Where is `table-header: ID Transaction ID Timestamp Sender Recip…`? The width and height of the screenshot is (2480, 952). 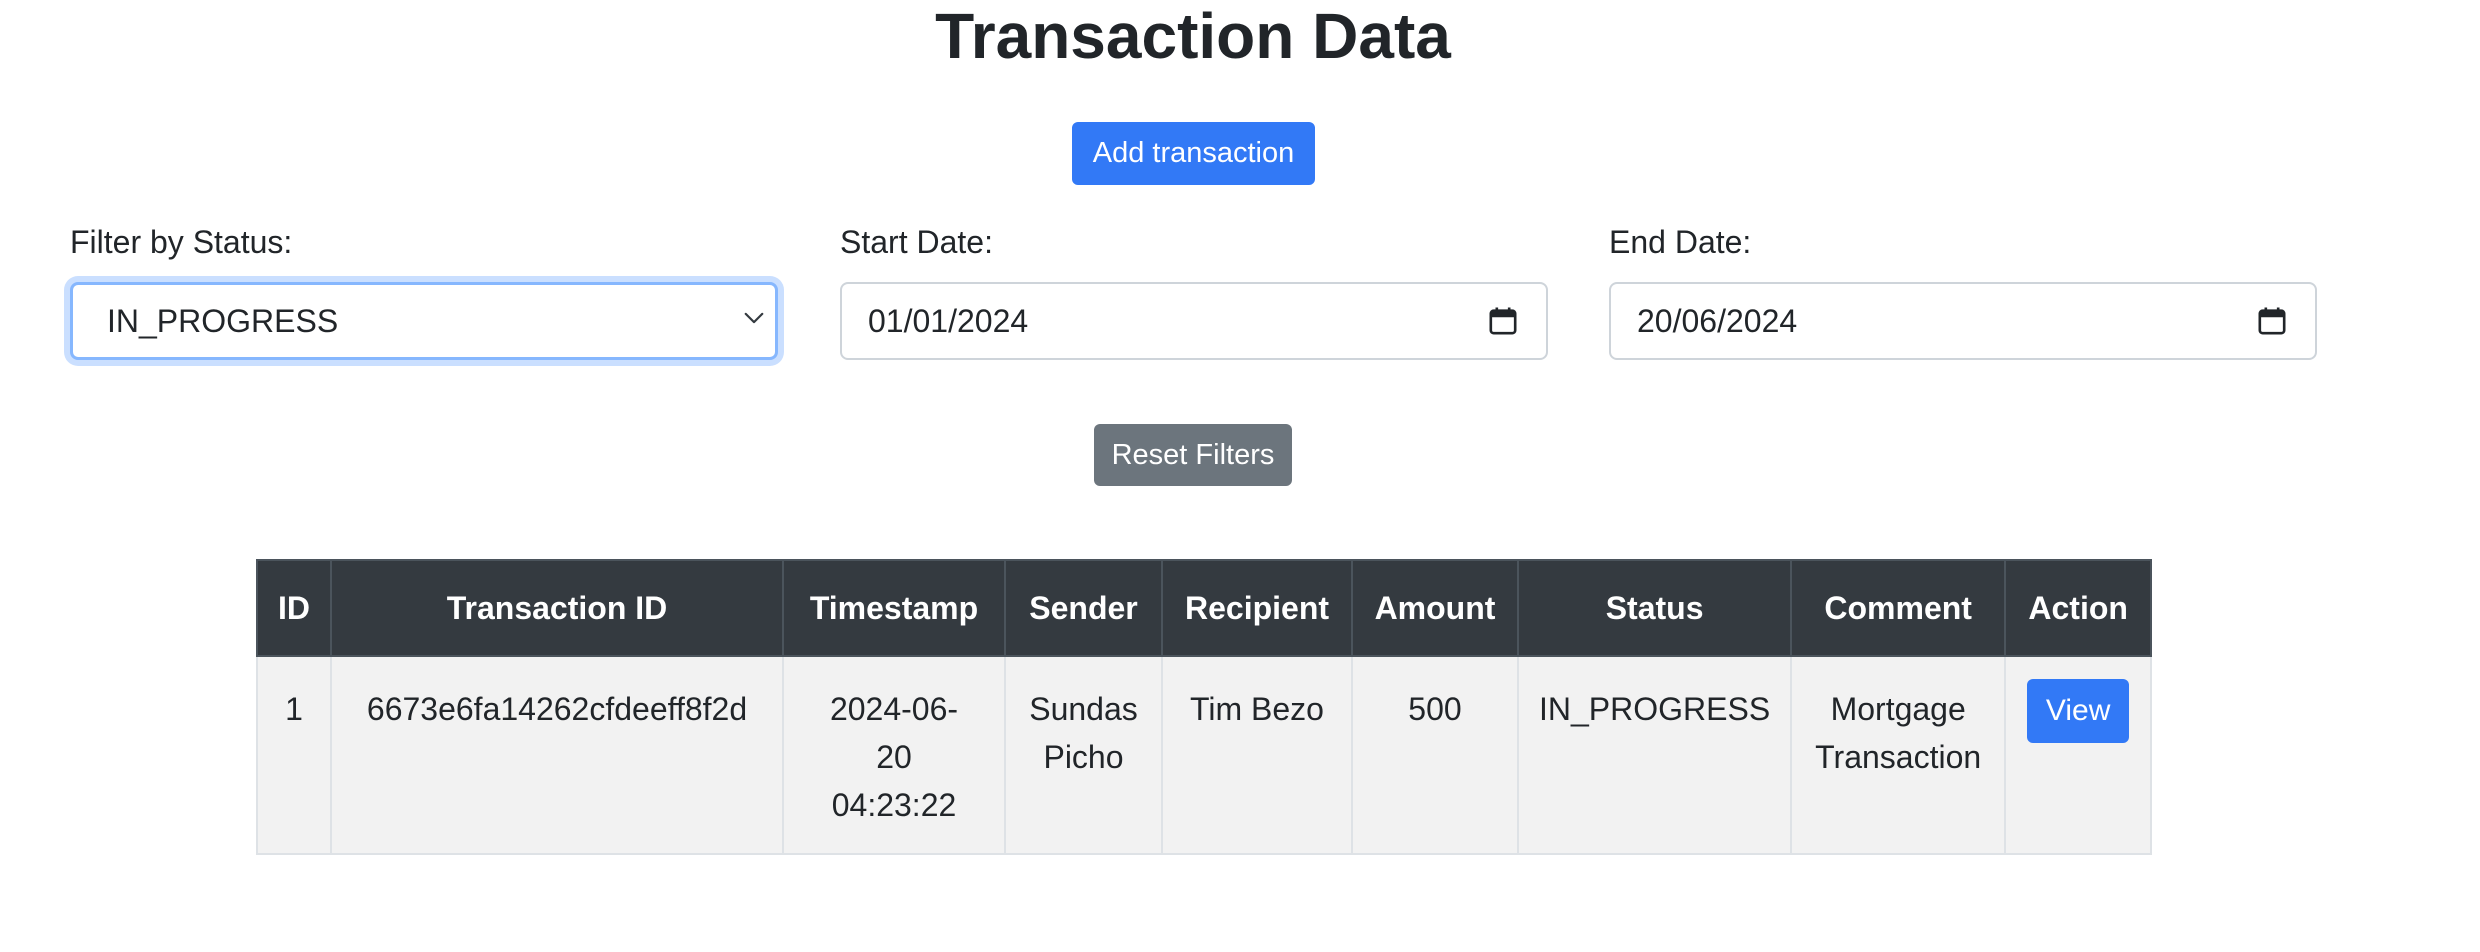 table-header: ID Transaction ID Timestamp Sender Recip… is located at coordinates (1204, 608).